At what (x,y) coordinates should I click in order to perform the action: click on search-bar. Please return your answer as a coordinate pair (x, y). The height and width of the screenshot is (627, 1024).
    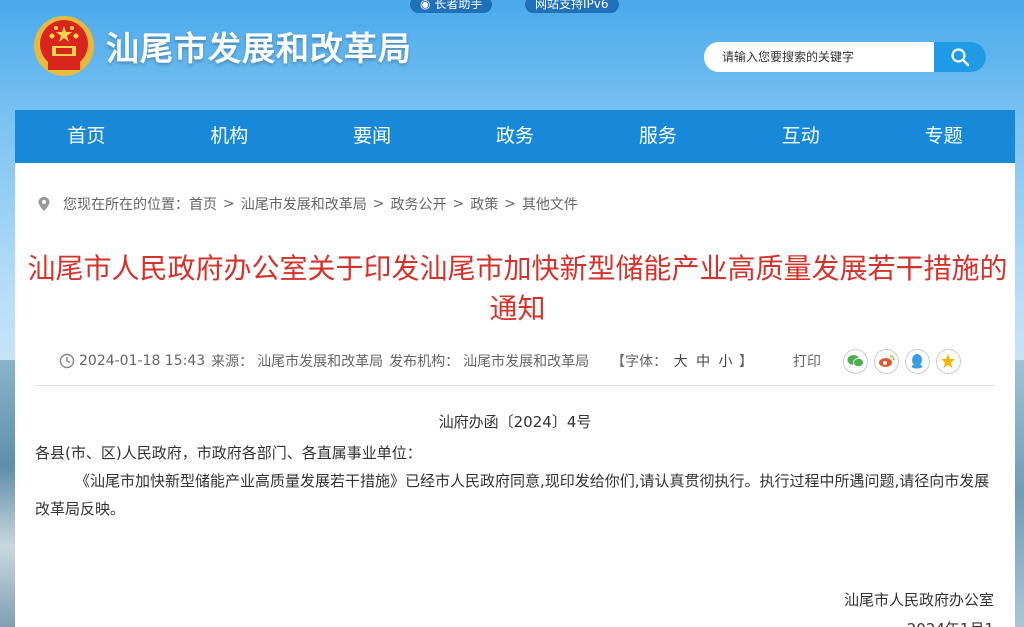
    Looking at the image, I should click on (845, 57).